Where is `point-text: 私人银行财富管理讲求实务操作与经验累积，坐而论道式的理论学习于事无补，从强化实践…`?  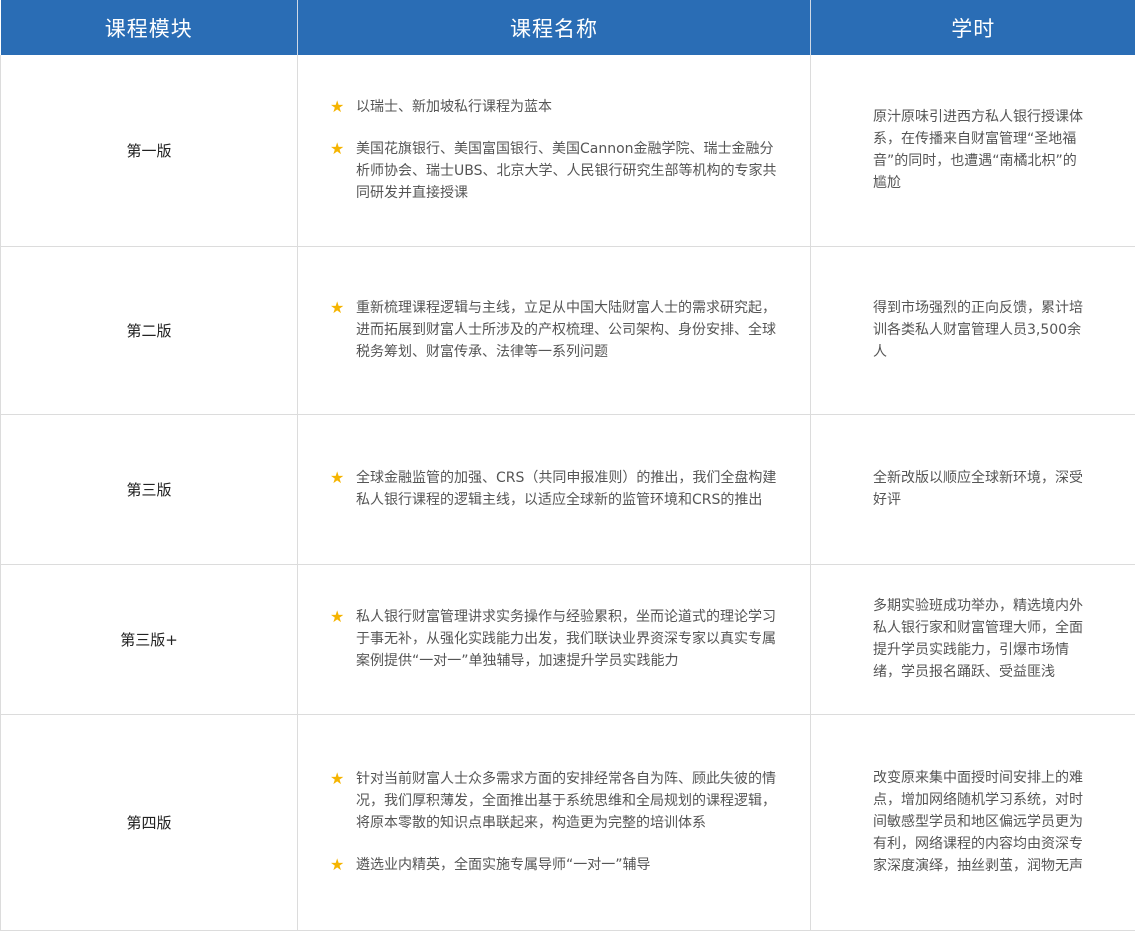
point-text: 私人银行财富管理讲求实务操作与经验累积，坐而论道式的理论学习于事无补，从强化实践… is located at coordinates (566, 639).